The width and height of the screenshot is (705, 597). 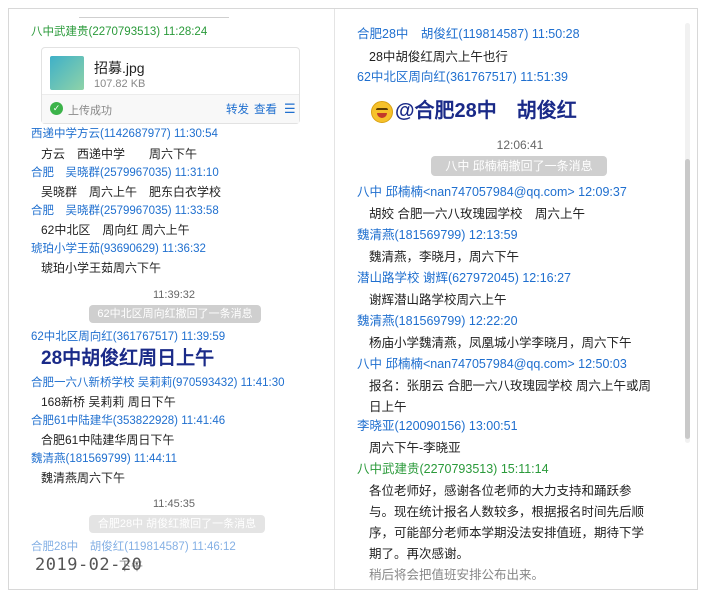 I want to click on timestamp: 12:06:41, so click(x=520, y=145).